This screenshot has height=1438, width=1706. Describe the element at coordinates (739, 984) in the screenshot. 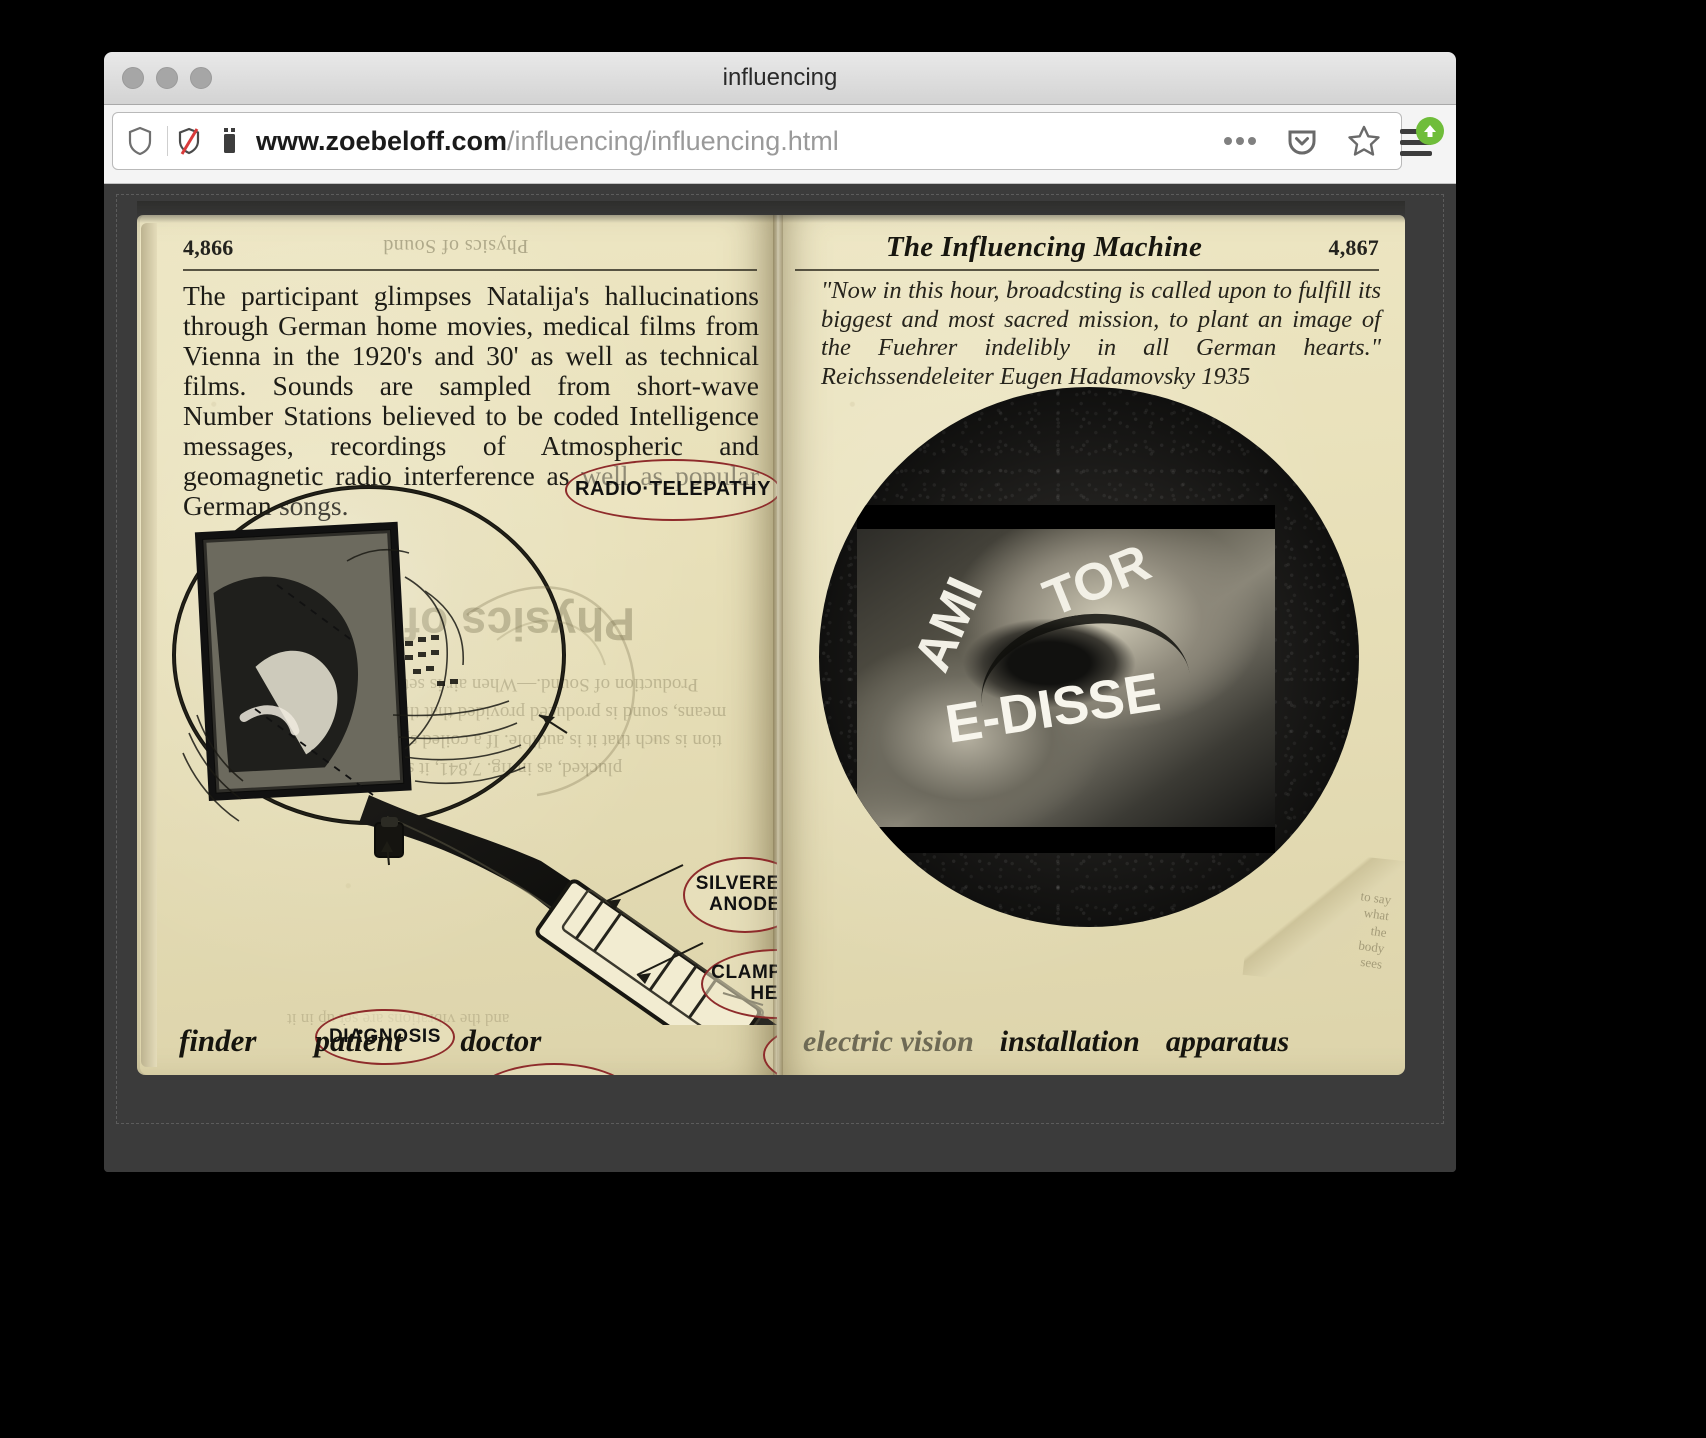

I see `callout-clamped-on-here: CLAMPED ONHERE` at that location.